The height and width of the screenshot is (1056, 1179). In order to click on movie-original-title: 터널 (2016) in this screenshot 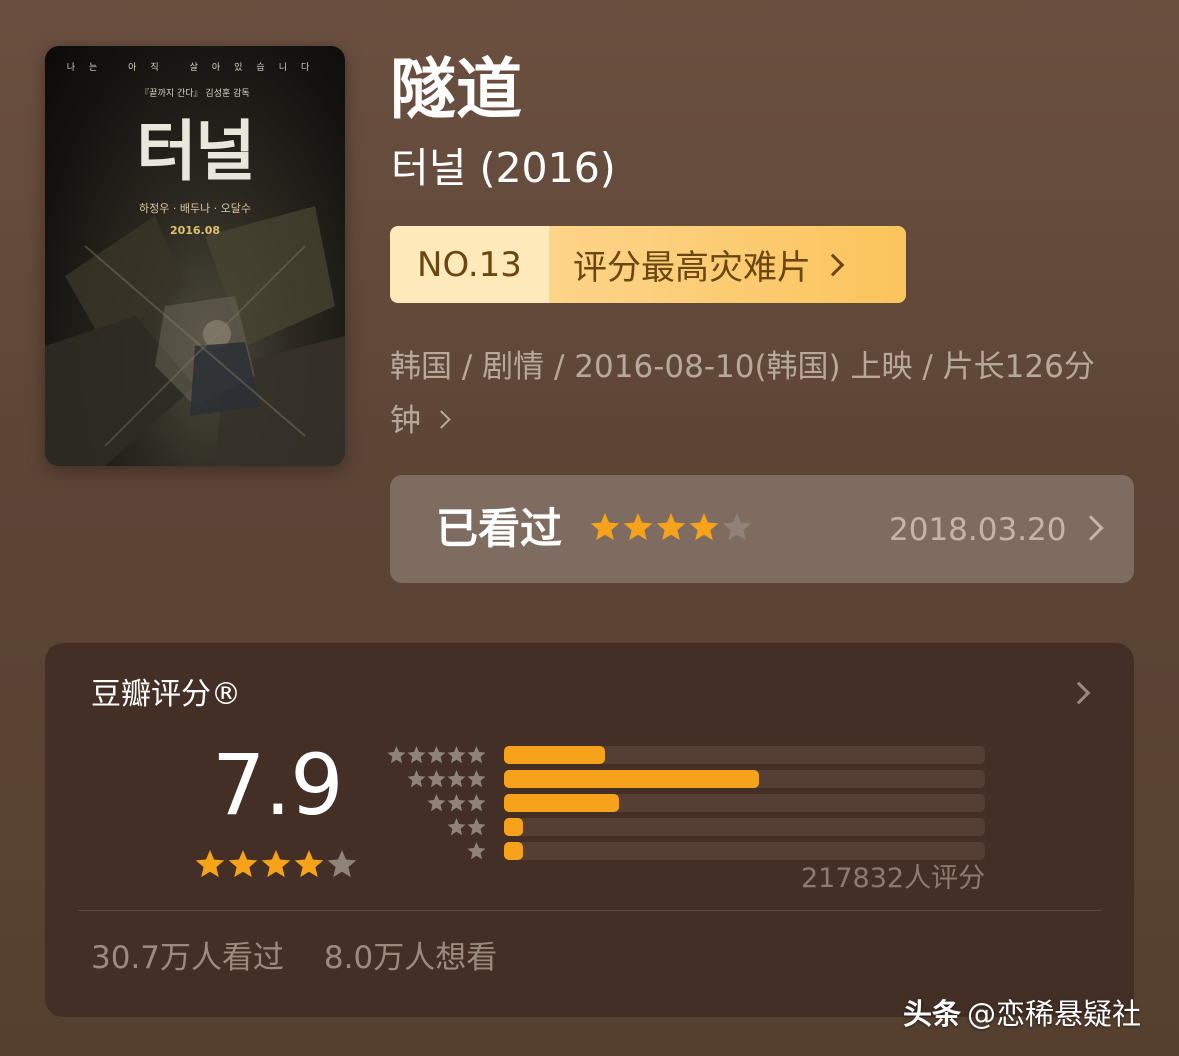, I will do `click(503, 168)`.